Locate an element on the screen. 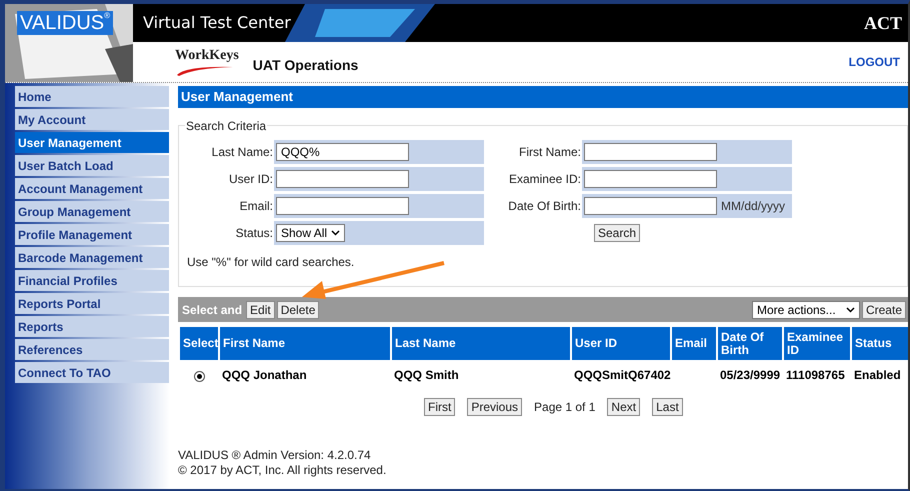 The width and height of the screenshot is (910, 491). column-header: Status is located at coordinates (879, 343).